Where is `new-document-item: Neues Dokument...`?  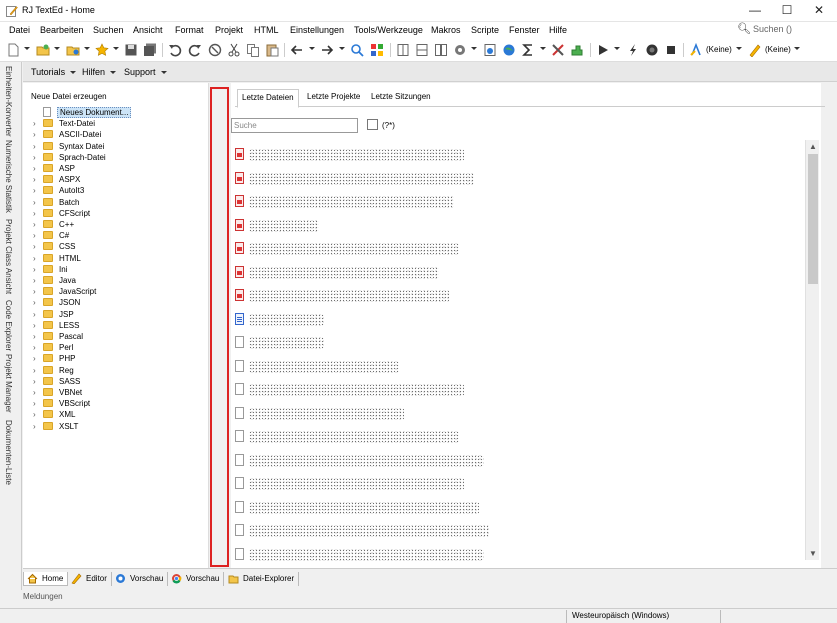 new-document-item: Neues Dokument... is located at coordinates (118, 112).